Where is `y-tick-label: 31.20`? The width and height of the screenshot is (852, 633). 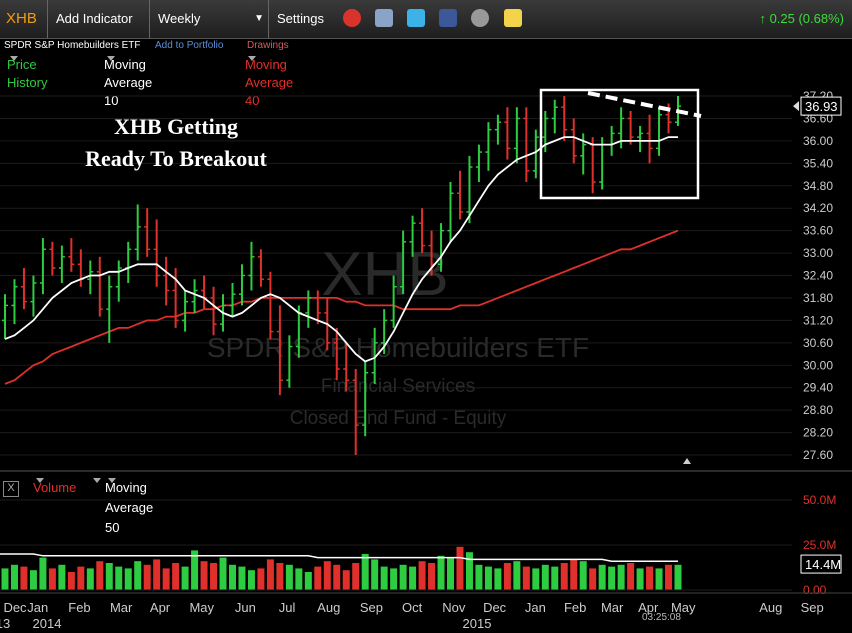
y-tick-label: 31.20 is located at coordinates (818, 320).